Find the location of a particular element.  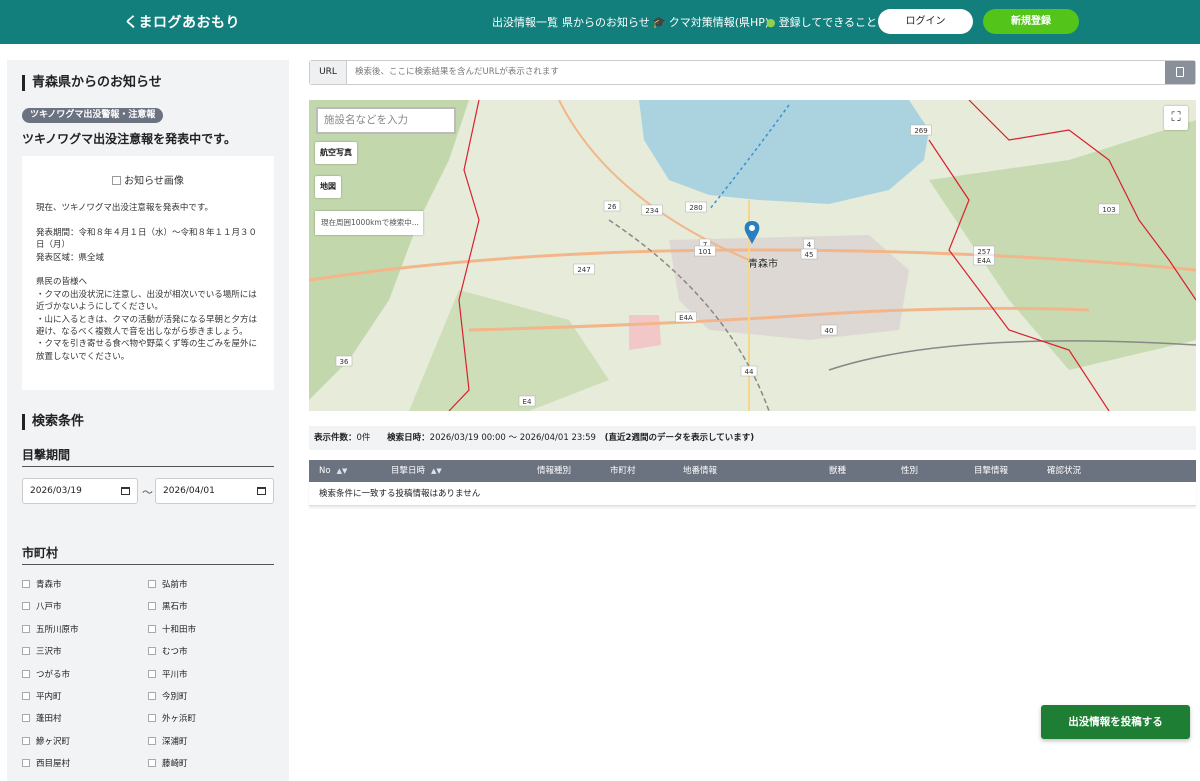

municipality-checkbox: 蓬田村 is located at coordinates (42, 718).